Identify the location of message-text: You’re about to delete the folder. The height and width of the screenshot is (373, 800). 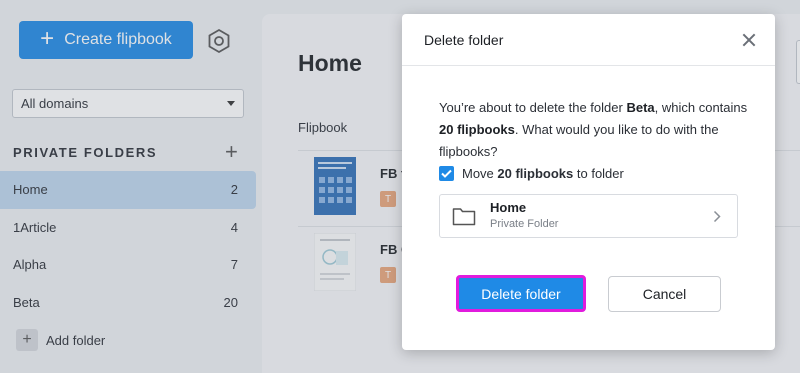
(533, 107).